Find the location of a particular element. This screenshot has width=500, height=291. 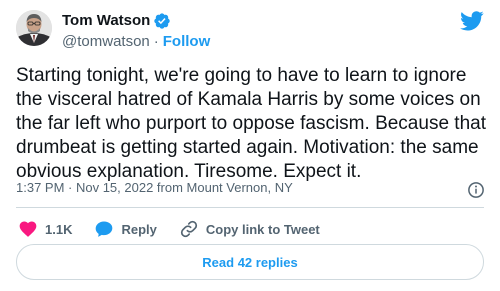

like-button: 1.1K is located at coordinates (45, 229).